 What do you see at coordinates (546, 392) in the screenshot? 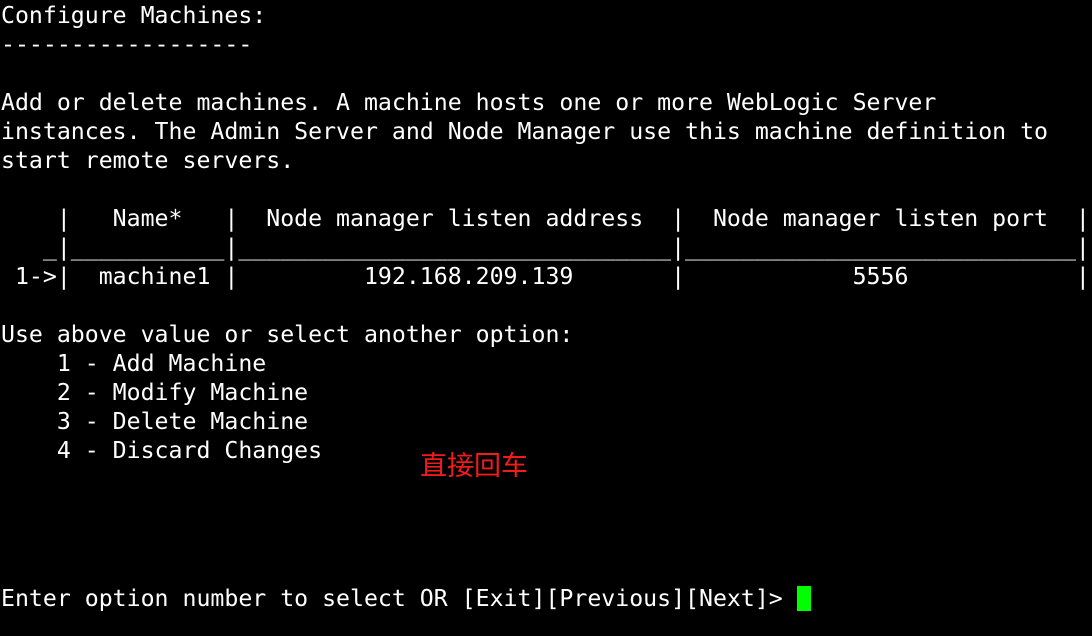
I see `option-item-2: 2 - Modify Machine` at bounding box center [546, 392].